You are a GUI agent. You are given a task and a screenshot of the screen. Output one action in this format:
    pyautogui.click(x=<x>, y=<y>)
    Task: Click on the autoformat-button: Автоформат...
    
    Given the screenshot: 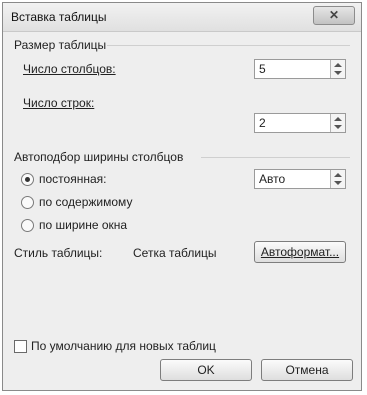 What is the action you would take?
    pyautogui.click(x=300, y=252)
    